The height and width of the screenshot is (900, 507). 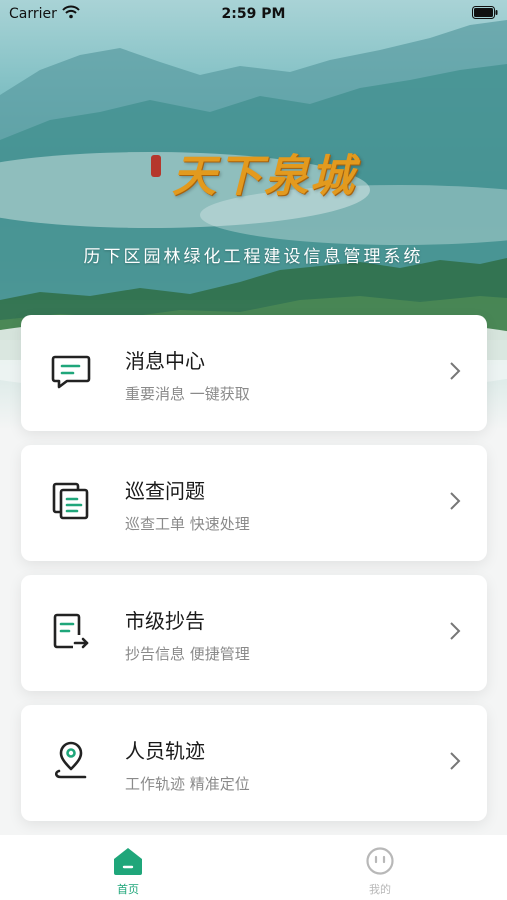 What do you see at coordinates (165, 361) in the screenshot?
I see `menu-card-title: 消息中心` at bounding box center [165, 361].